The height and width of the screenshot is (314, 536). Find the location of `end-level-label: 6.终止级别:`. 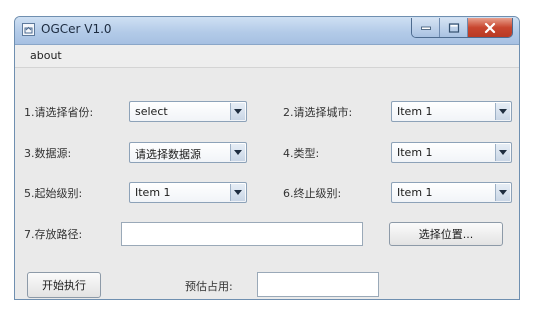

end-level-label: 6.终止级别: is located at coordinates (312, 193).